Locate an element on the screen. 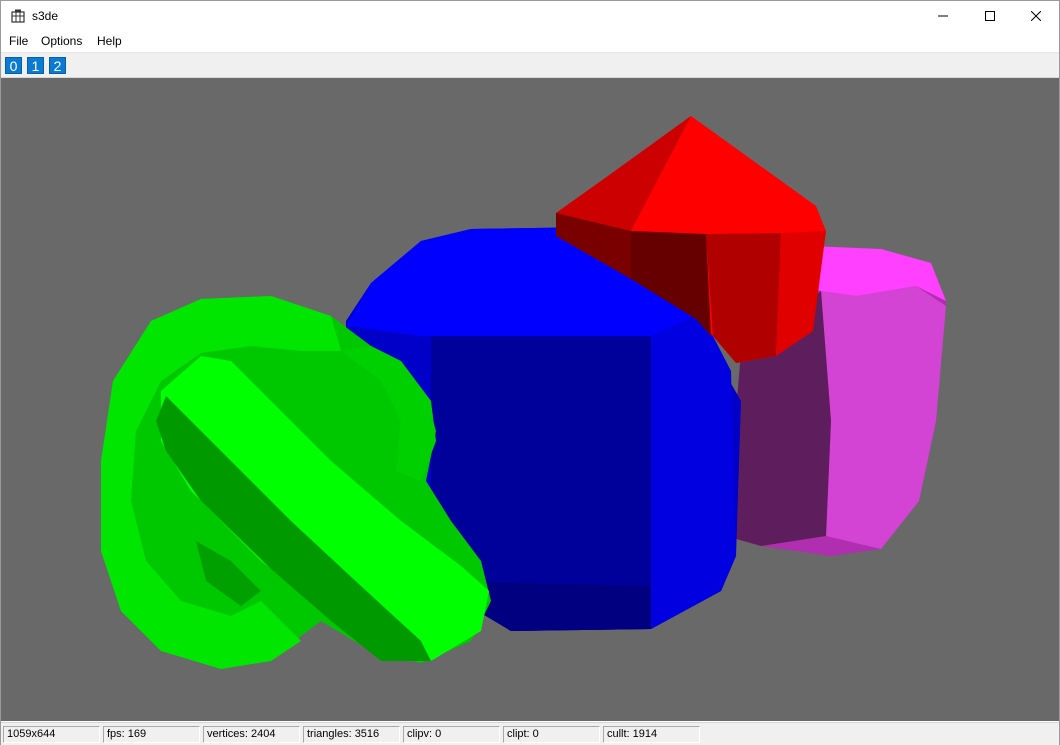 This screenshot has height=745, width=1060. maximize-button is located at coordinates (990, 16).